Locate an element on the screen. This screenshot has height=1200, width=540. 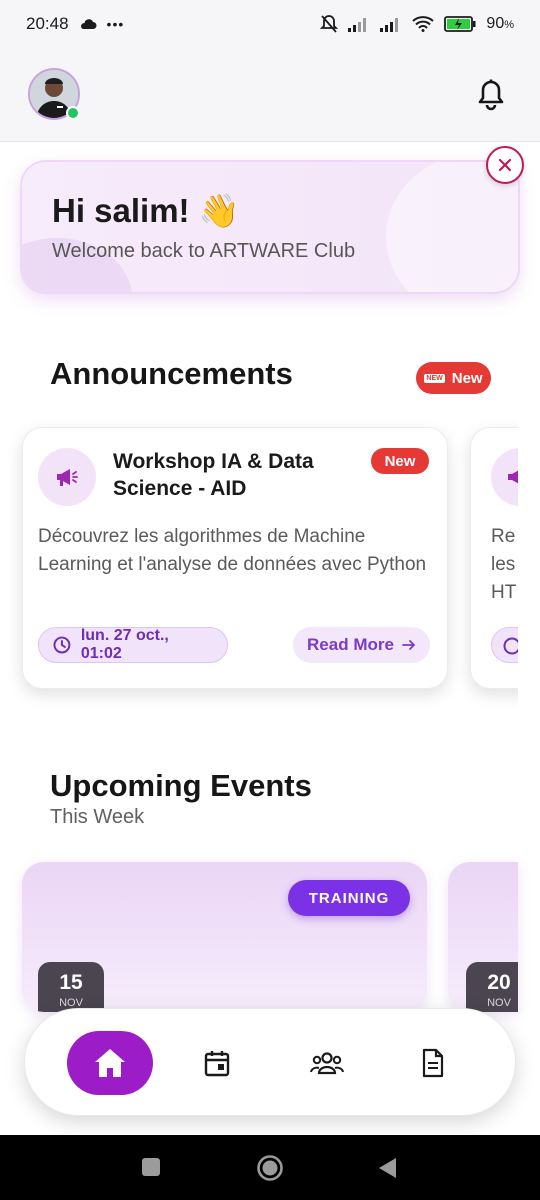
welcome-greeting: Hi salim! 👋 is located at coordinates (146, 210).